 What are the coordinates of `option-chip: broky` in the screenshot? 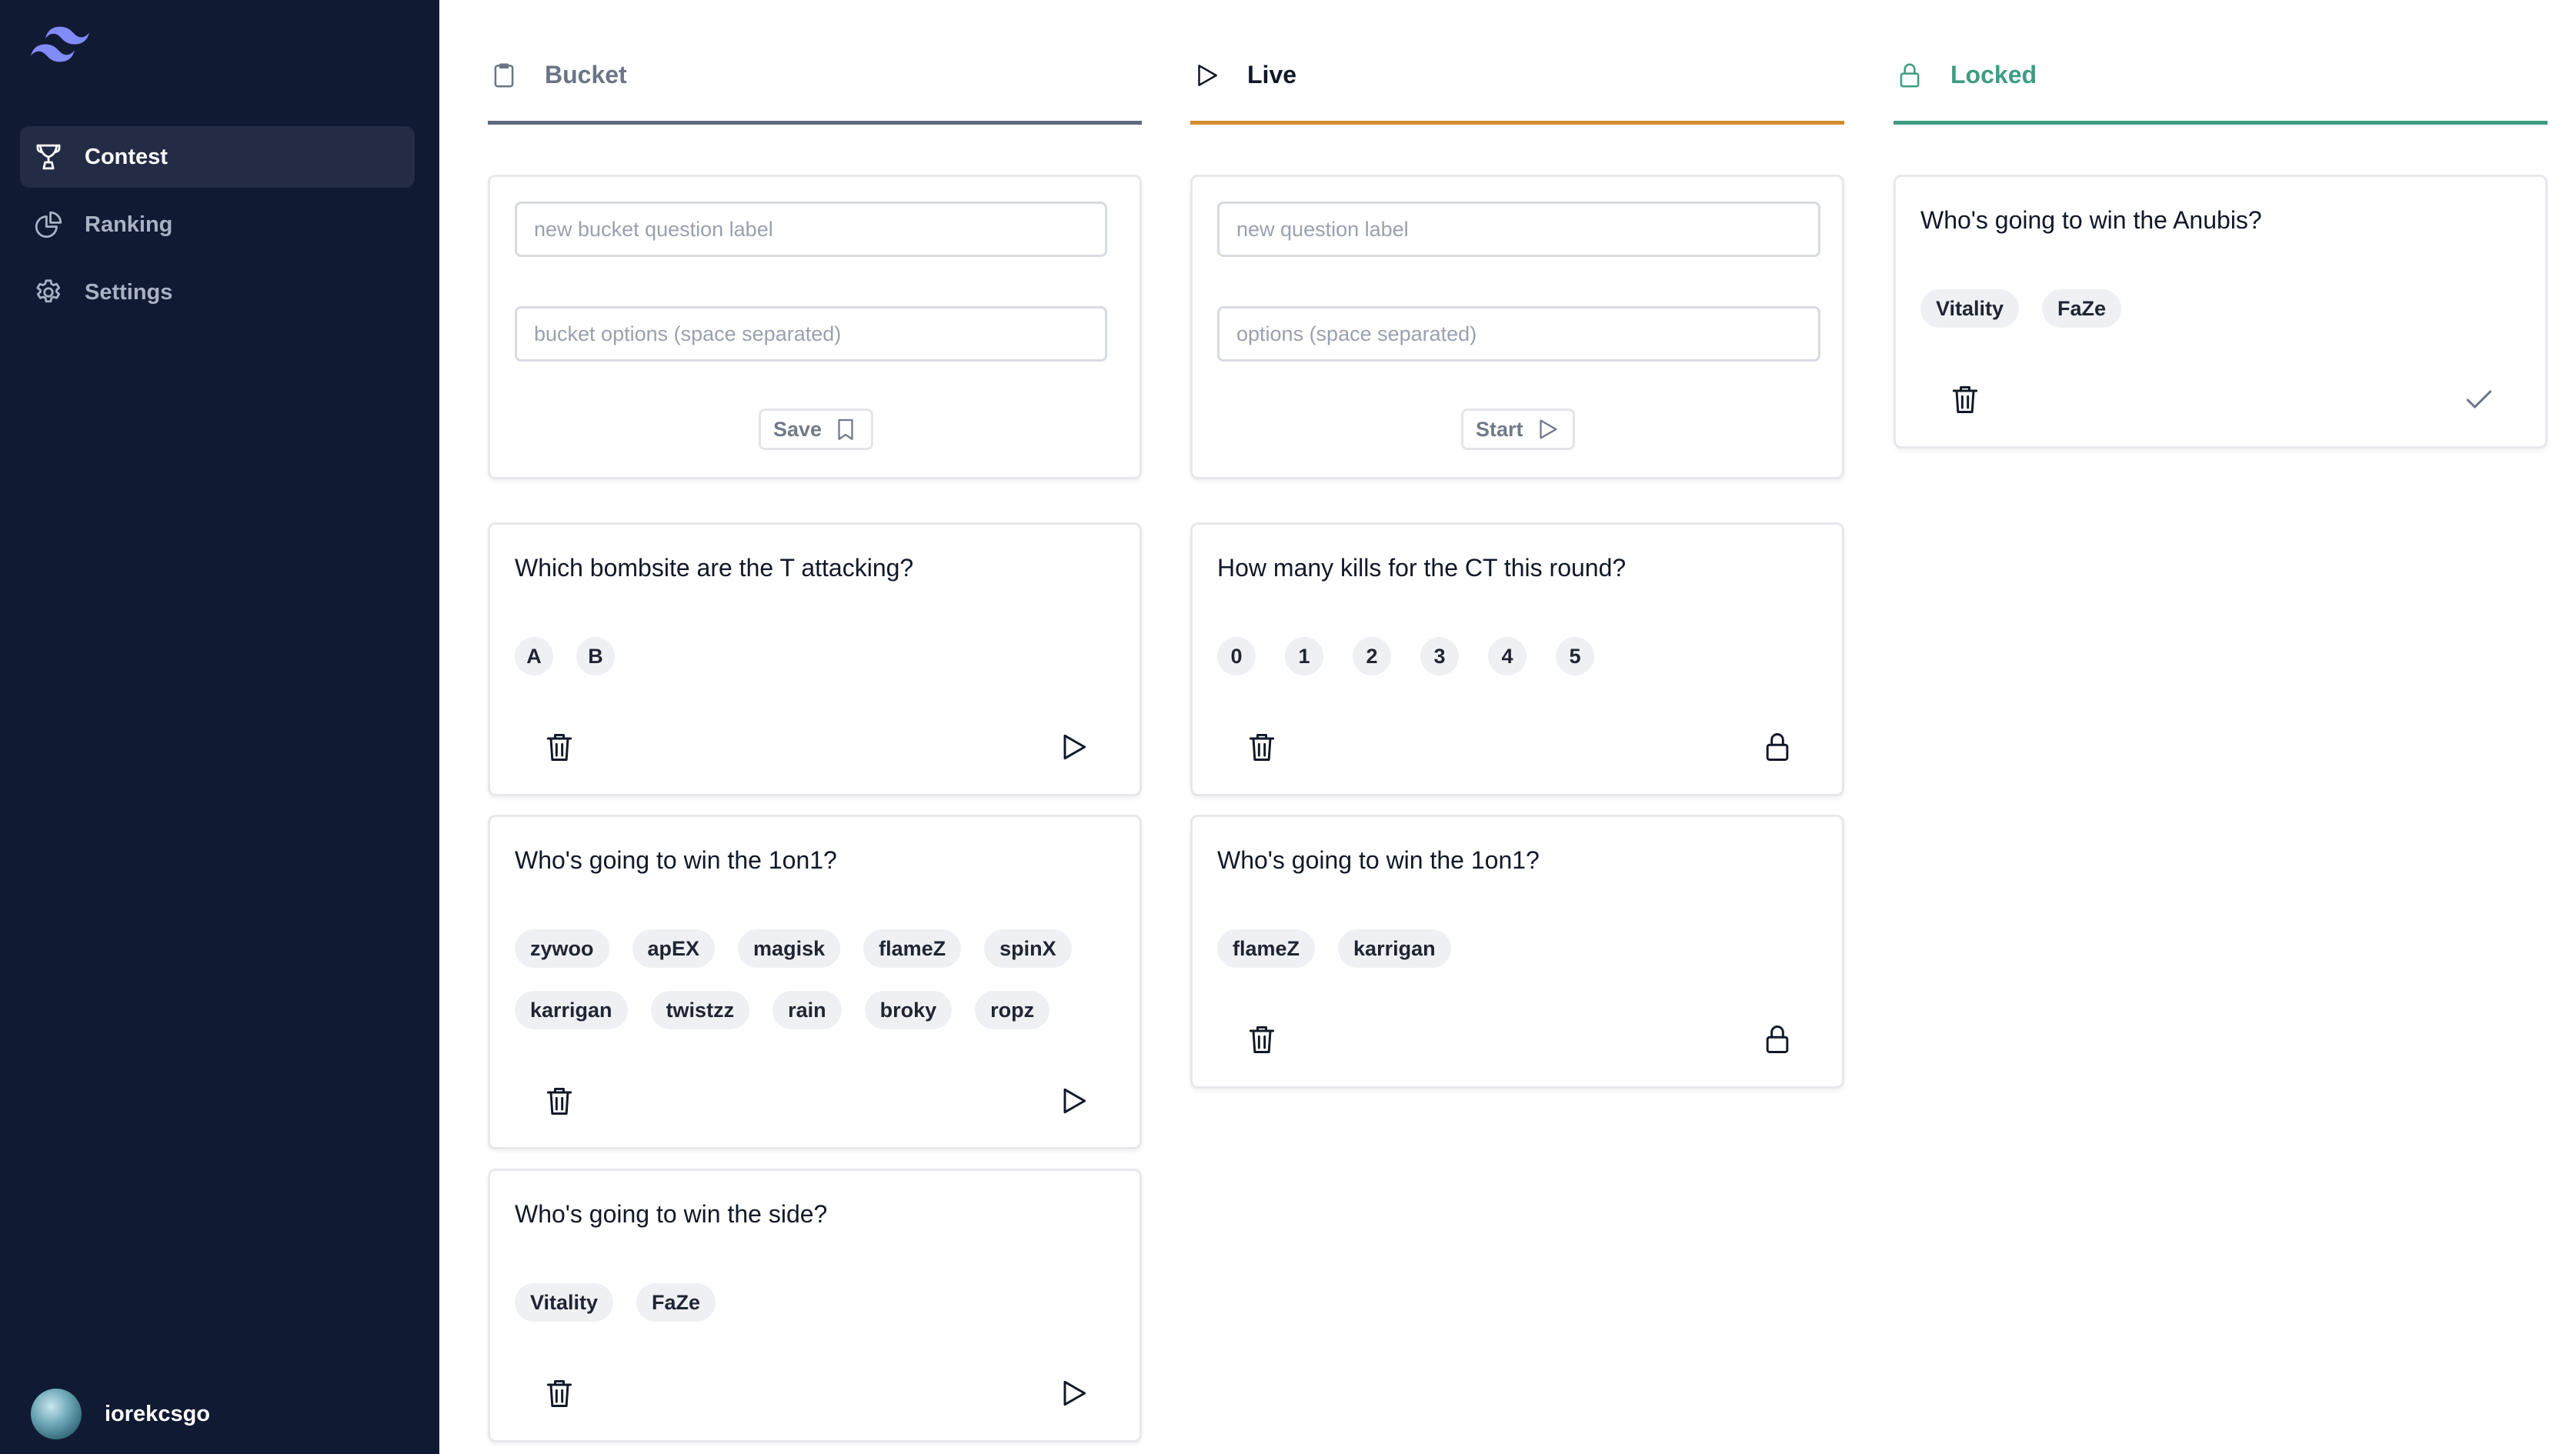 It's located at (909, 1010).